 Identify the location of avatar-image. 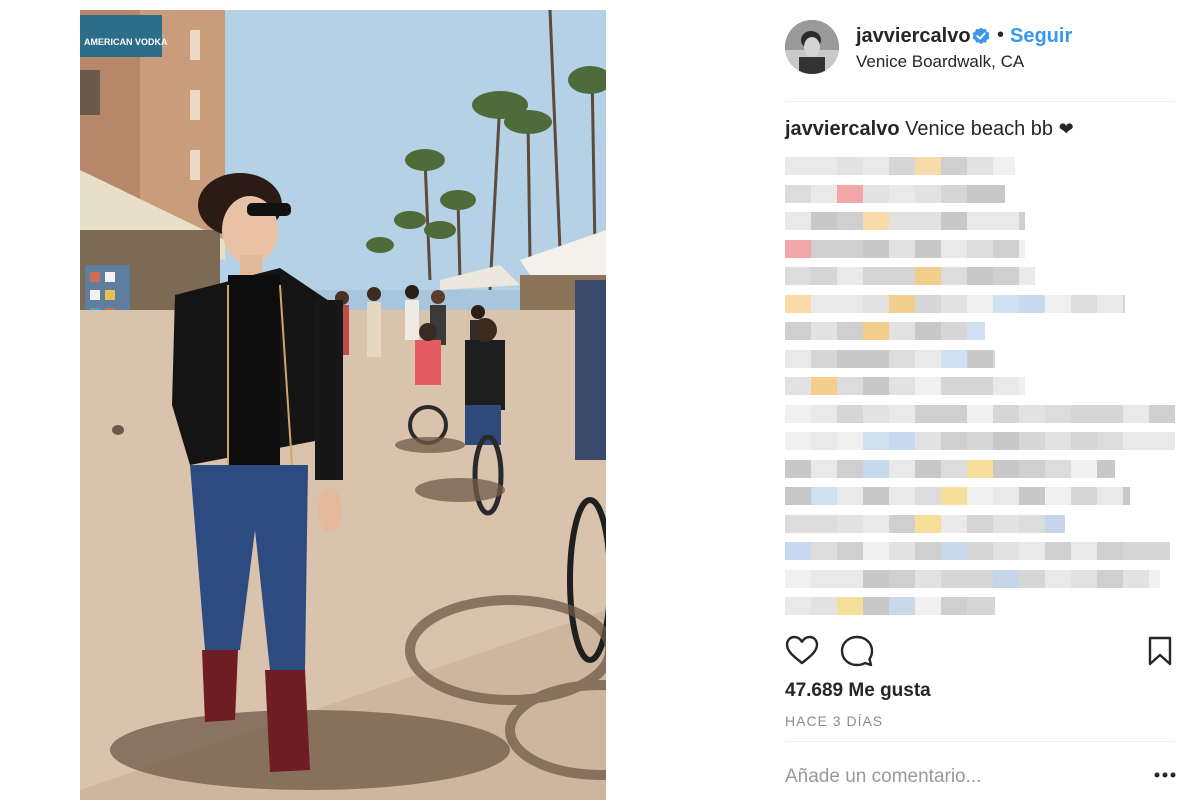
(812, 47).